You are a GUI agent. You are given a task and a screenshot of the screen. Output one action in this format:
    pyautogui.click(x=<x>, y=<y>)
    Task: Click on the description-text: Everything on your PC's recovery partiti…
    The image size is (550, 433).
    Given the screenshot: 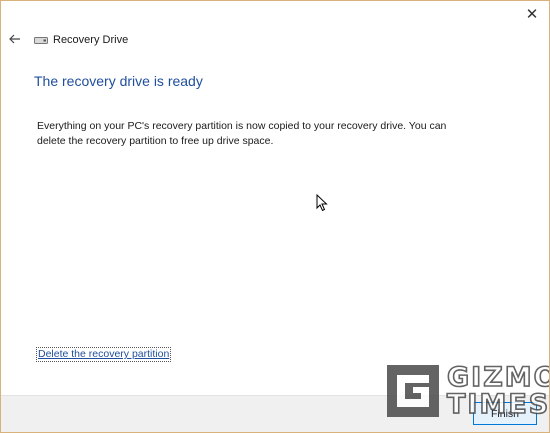 What is the action you would take?
    pyautogui.click(x=242, y=133)
    